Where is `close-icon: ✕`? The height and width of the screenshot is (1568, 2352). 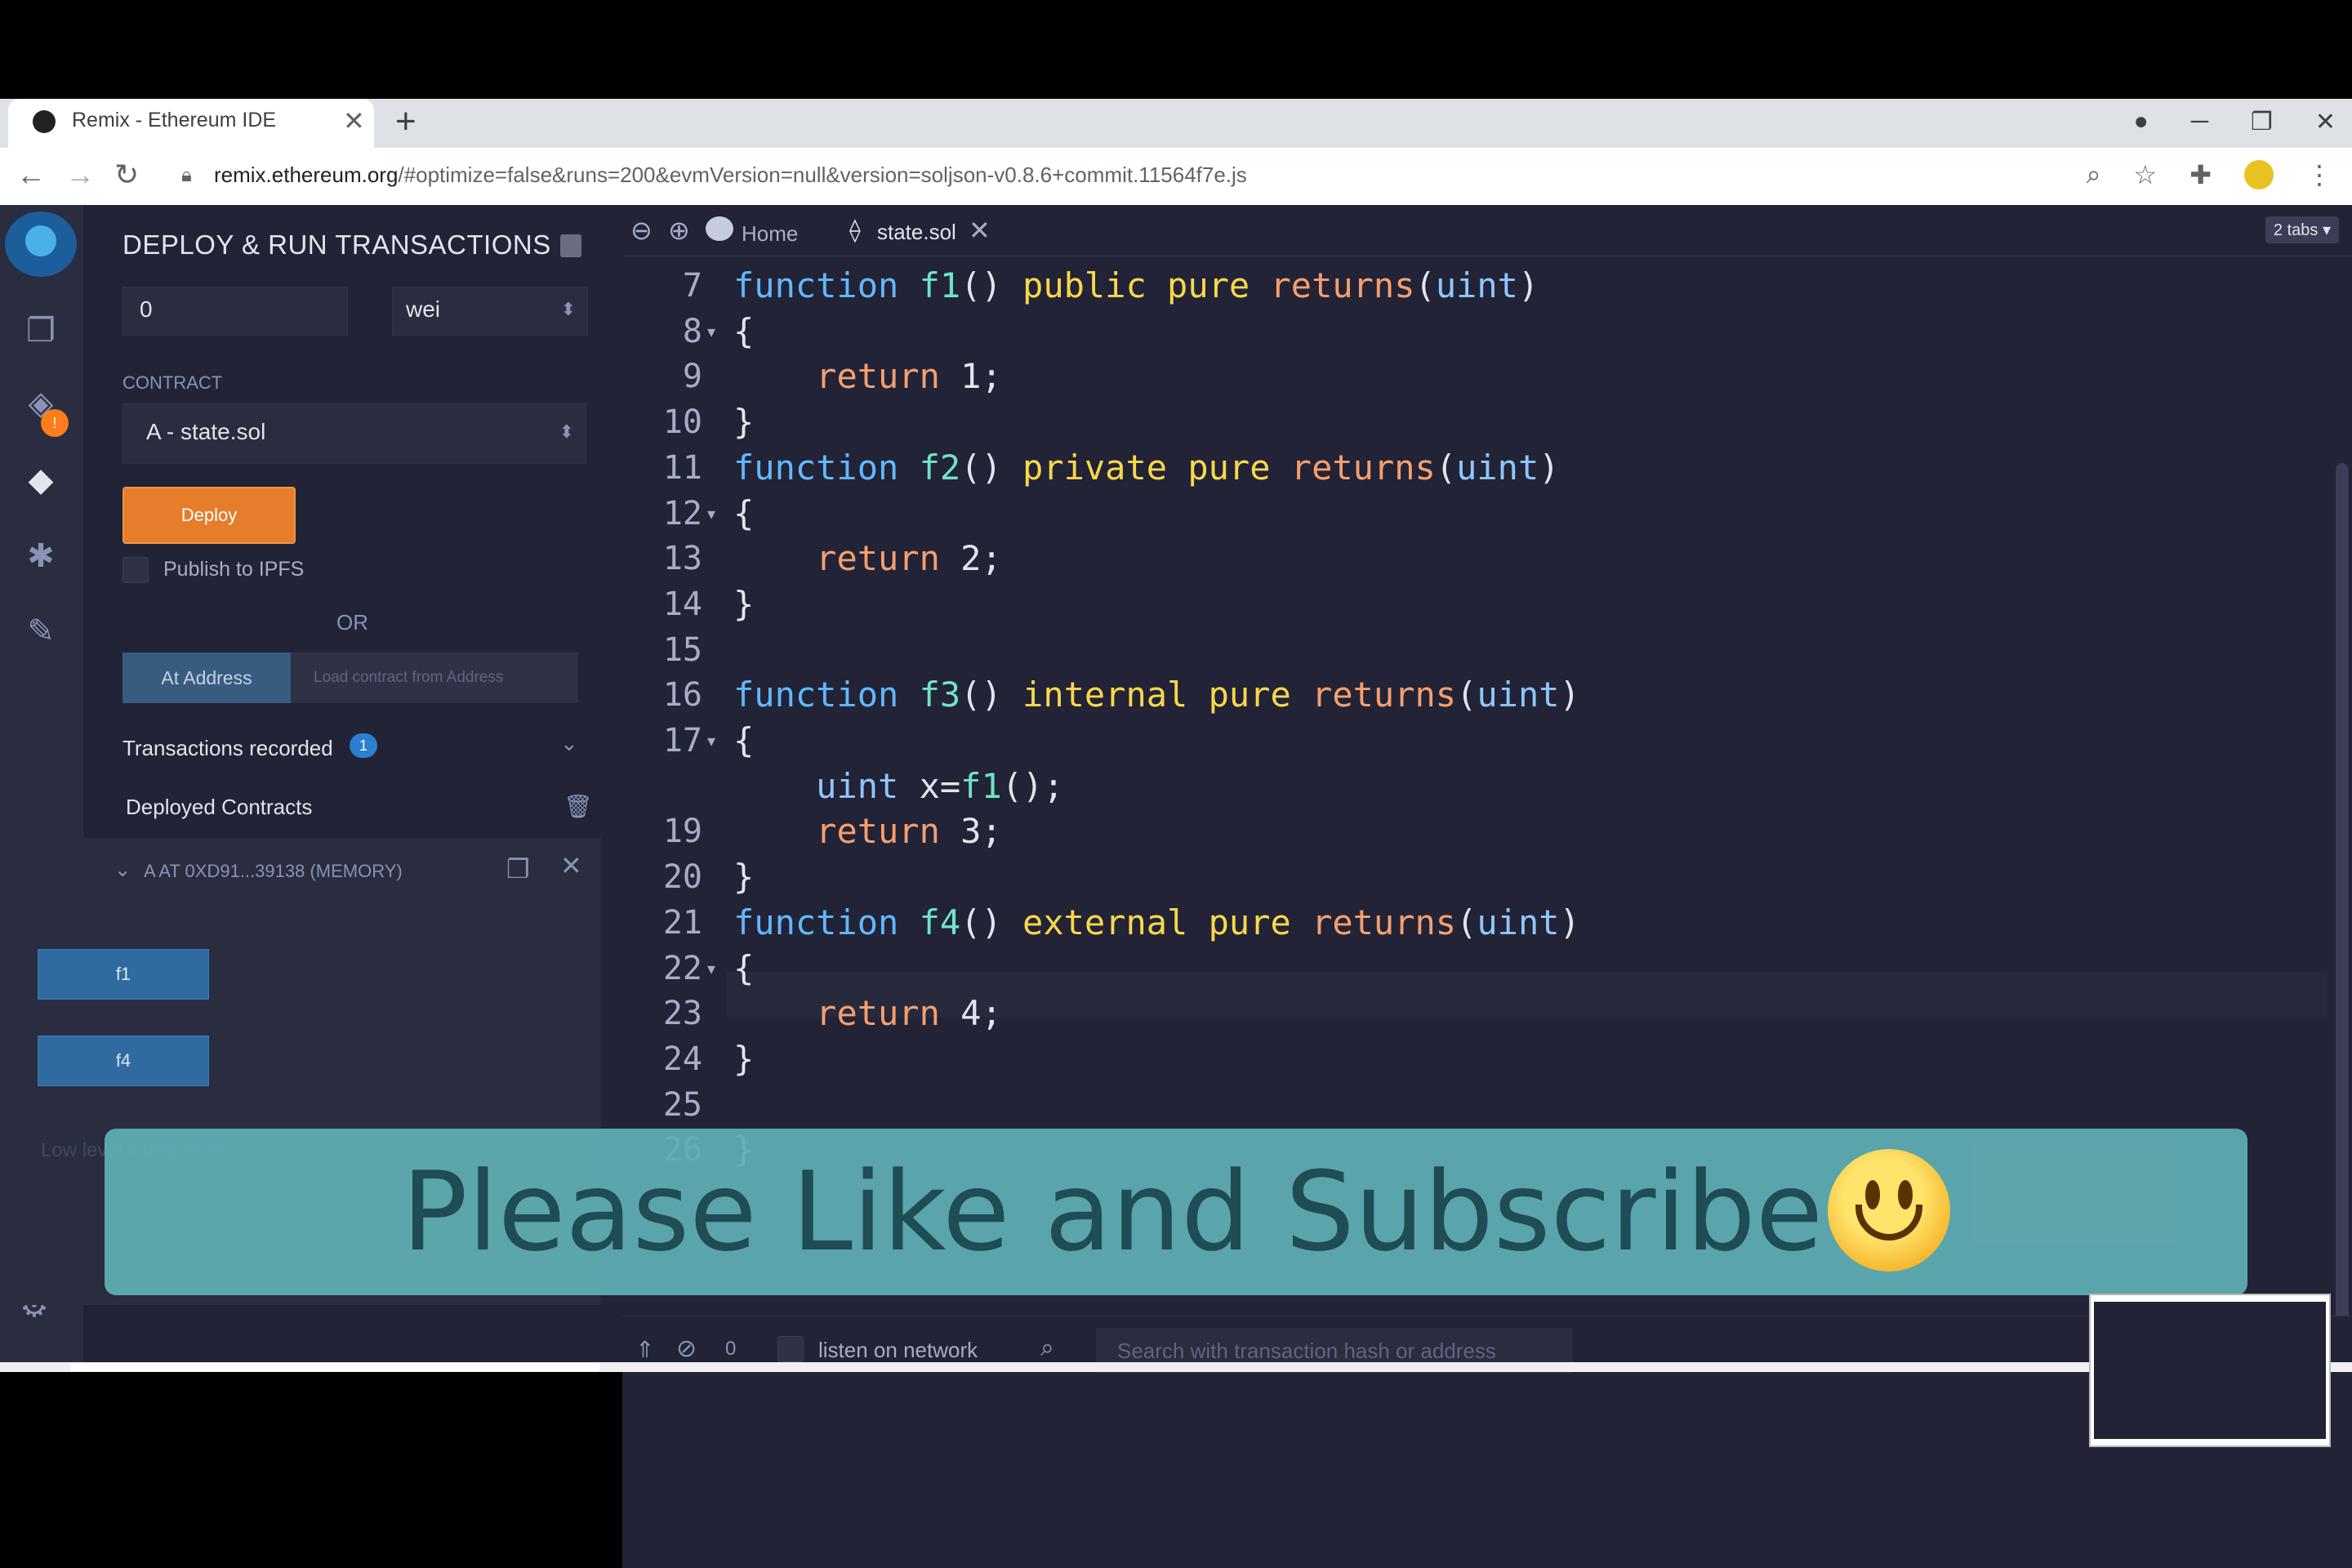
close-icon: ✕ is located at coordinates (571, 865).